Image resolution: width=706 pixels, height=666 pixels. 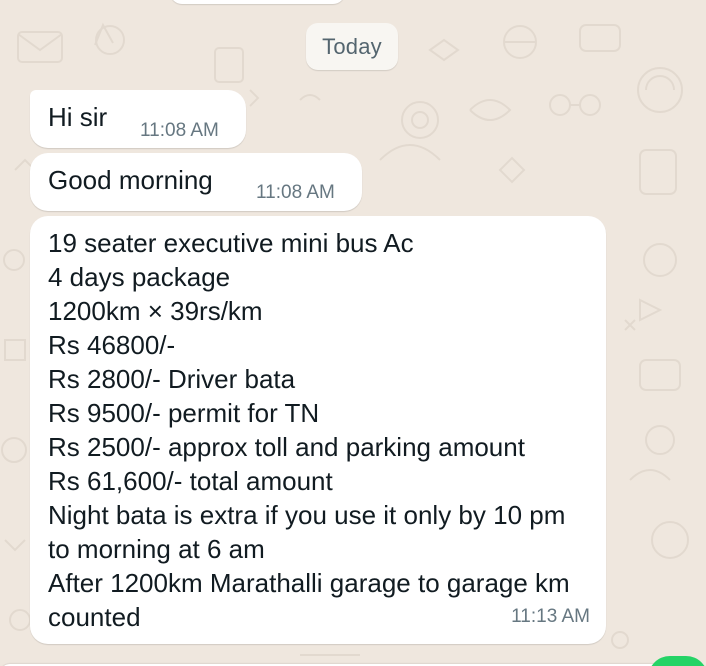 I want to click on message-text: Good morning, so click(x=130, y=180).